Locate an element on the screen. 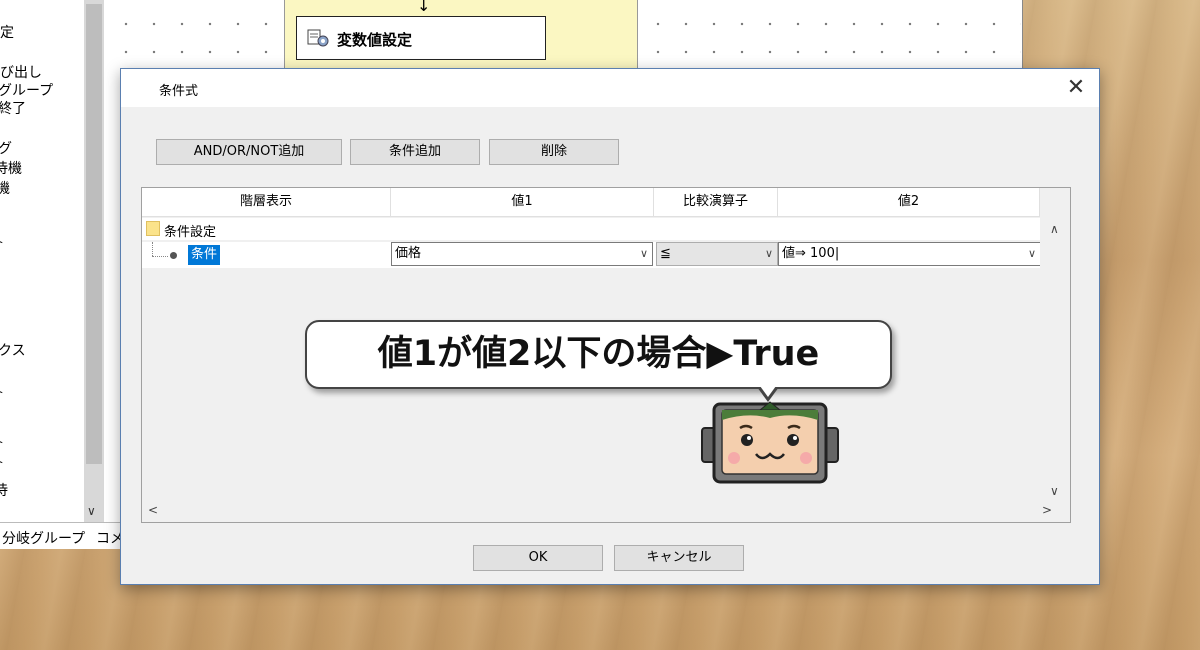 Image resolution: width=1200 pixels, height=650 pixels. add-logic-operator-button: AND/OR/NOT追加 is located at coordinates (249, 152).